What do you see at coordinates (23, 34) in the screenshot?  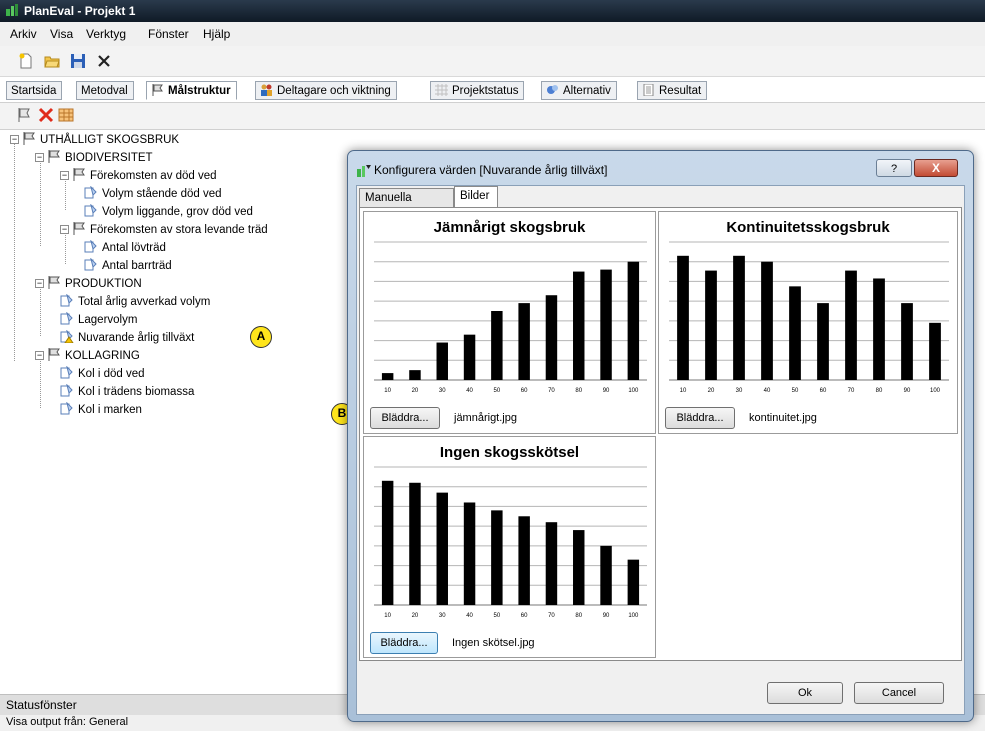 I see `menu-arkiv: Arkiv` at bounding box center [23, 34].